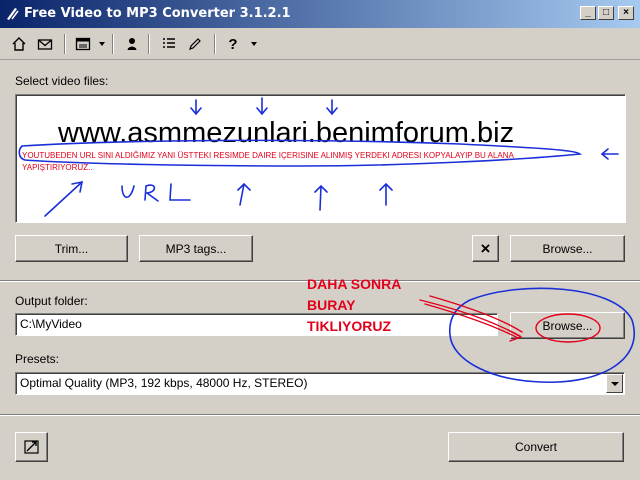 The image size is (640, 480). Describe the element at coordinates (169, 44) in the screenshot. I see `list-icon` at that location.